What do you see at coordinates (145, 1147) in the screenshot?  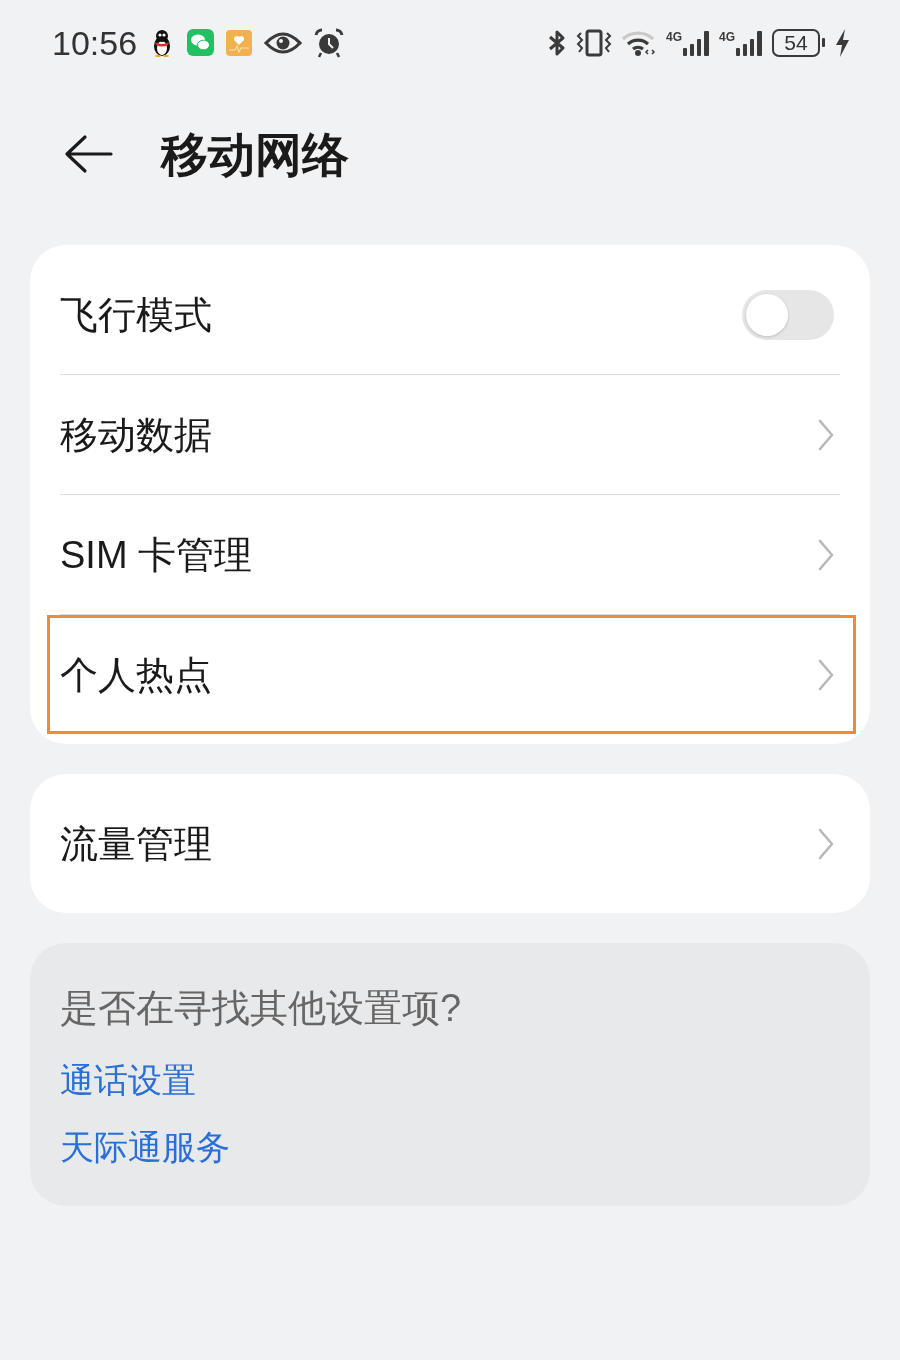 I see `settings-link: 天际通服务` at bounding box center [145, 1147].